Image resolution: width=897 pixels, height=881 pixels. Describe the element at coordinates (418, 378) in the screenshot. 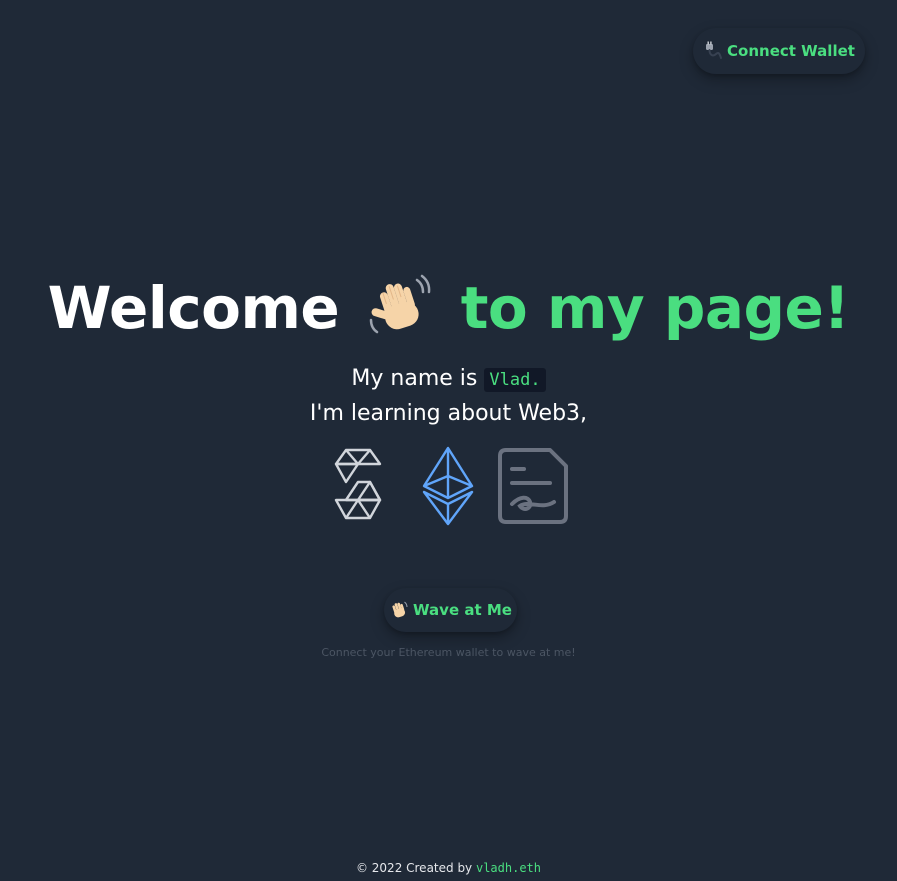

I see `name-prefix: My name is` at that location.